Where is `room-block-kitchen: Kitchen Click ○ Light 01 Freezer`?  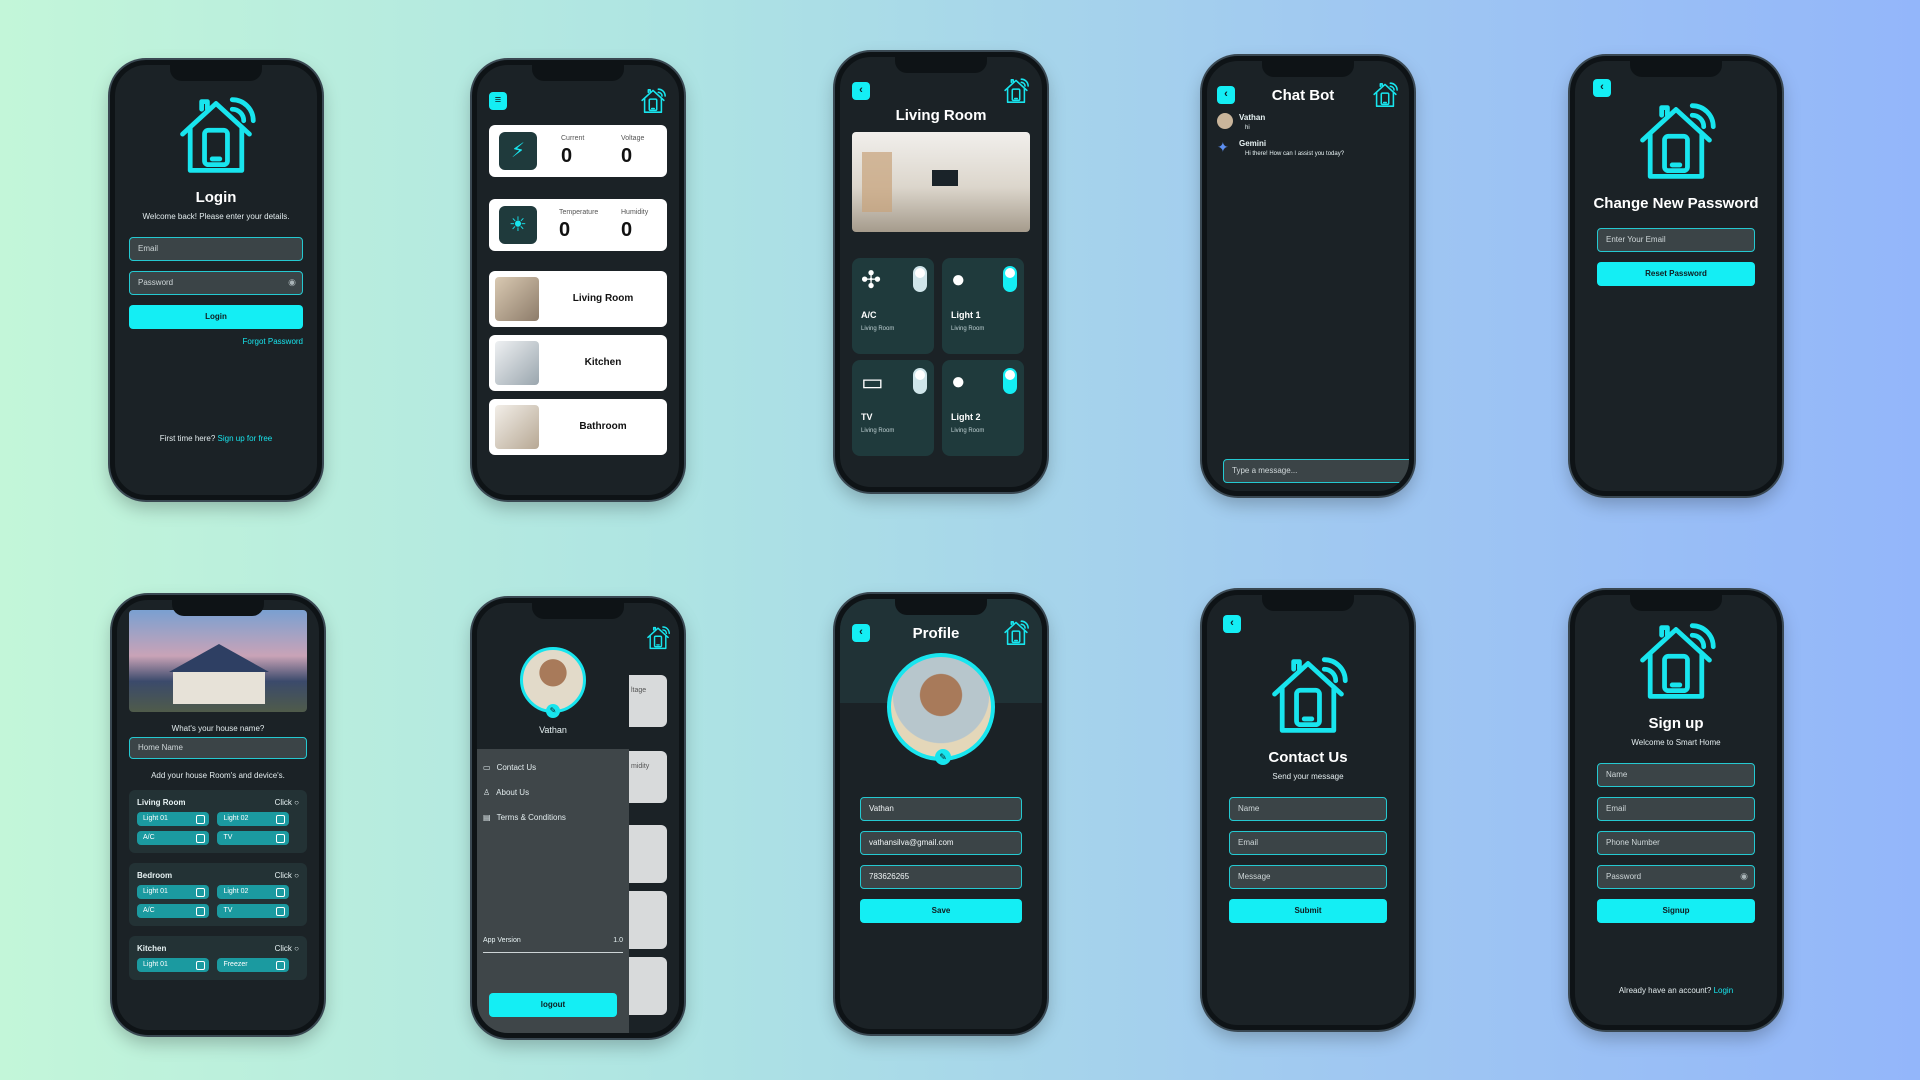 room-block-kitchen: Kitchen Click ○ Light 01 Freezer is located at coordinates (218, 958).